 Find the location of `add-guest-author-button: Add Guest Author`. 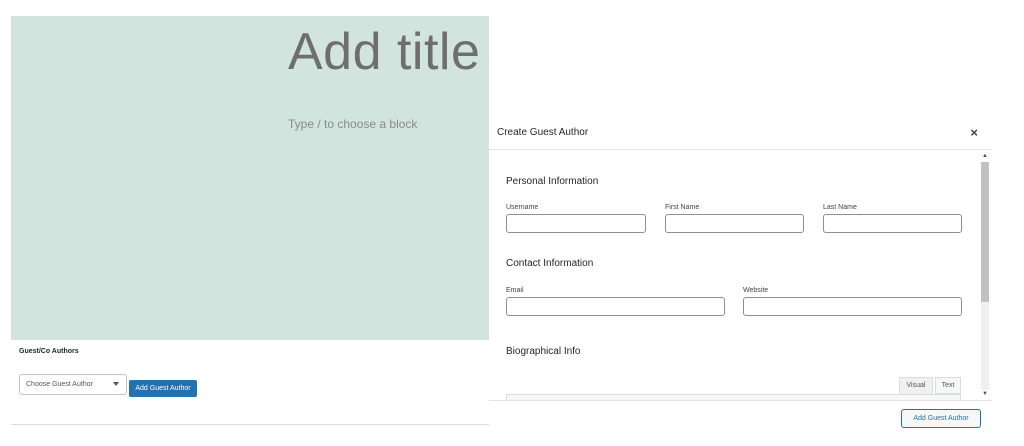

add-guest-author-button: Add Guest Author is located at coordinates (163, 388).